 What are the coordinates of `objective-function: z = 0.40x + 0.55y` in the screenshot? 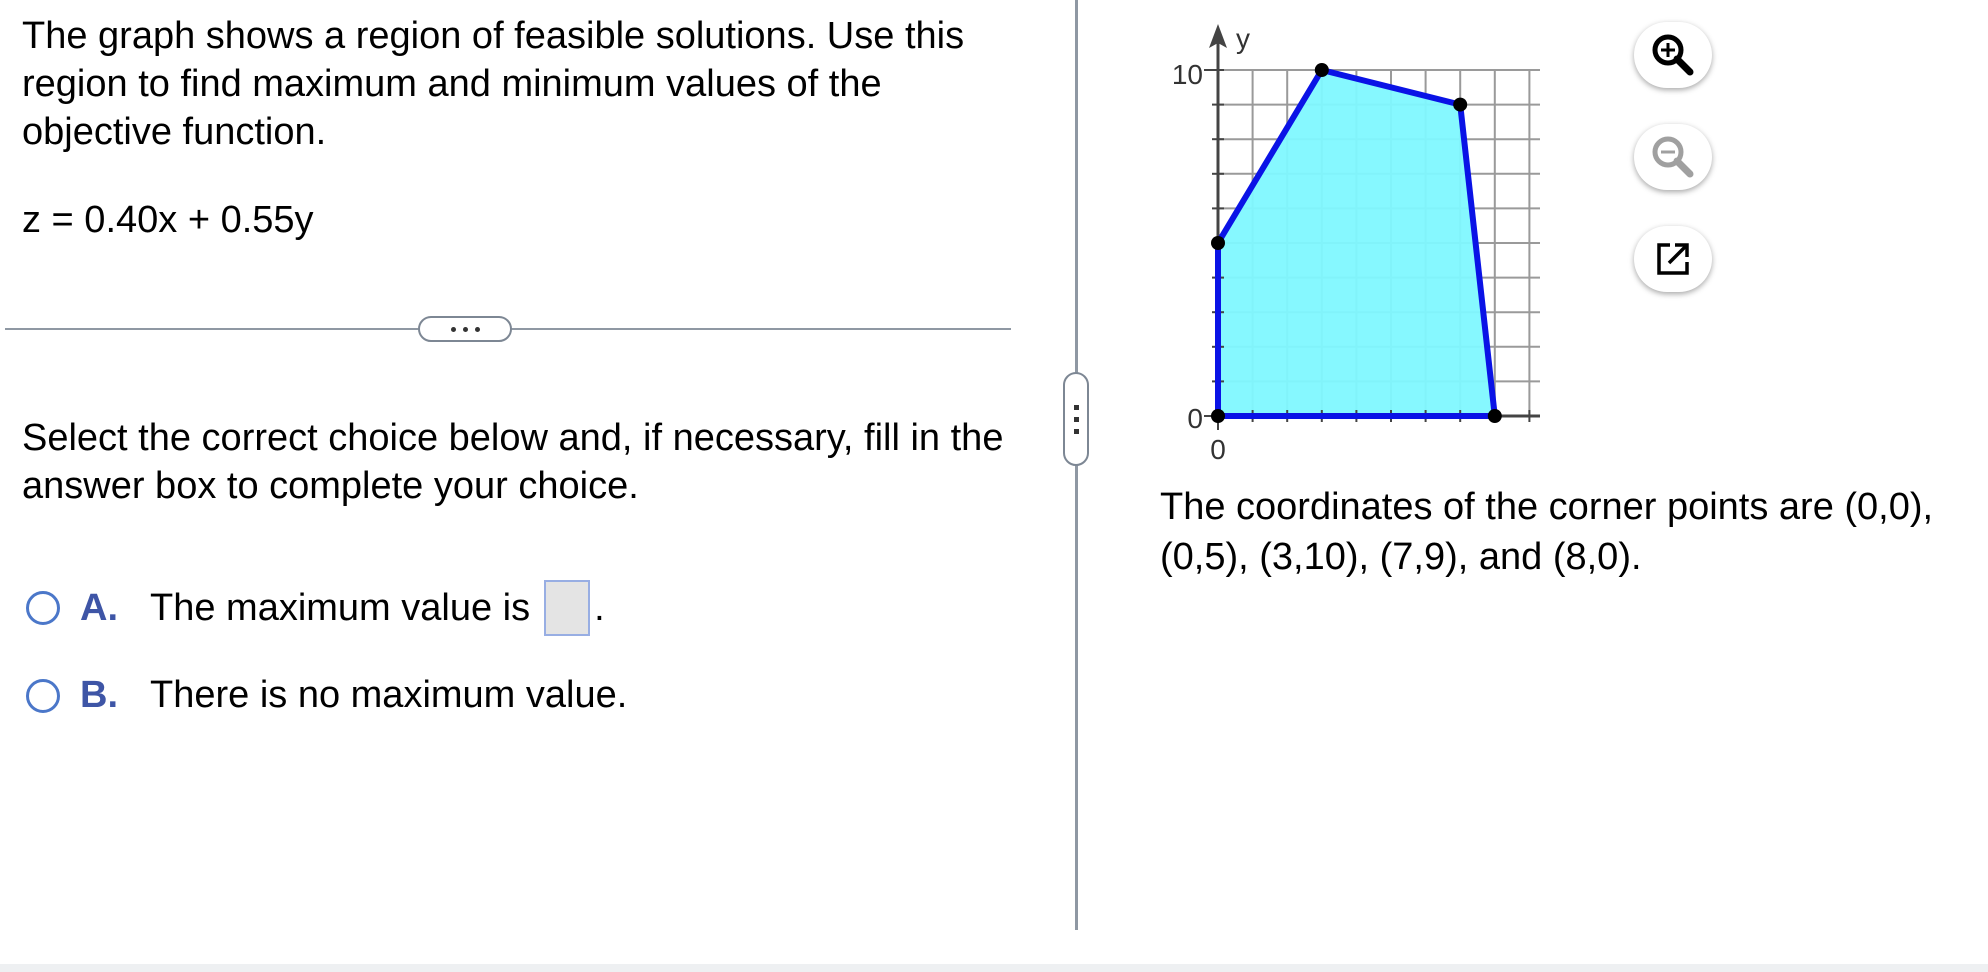 It's located at (168, 220).